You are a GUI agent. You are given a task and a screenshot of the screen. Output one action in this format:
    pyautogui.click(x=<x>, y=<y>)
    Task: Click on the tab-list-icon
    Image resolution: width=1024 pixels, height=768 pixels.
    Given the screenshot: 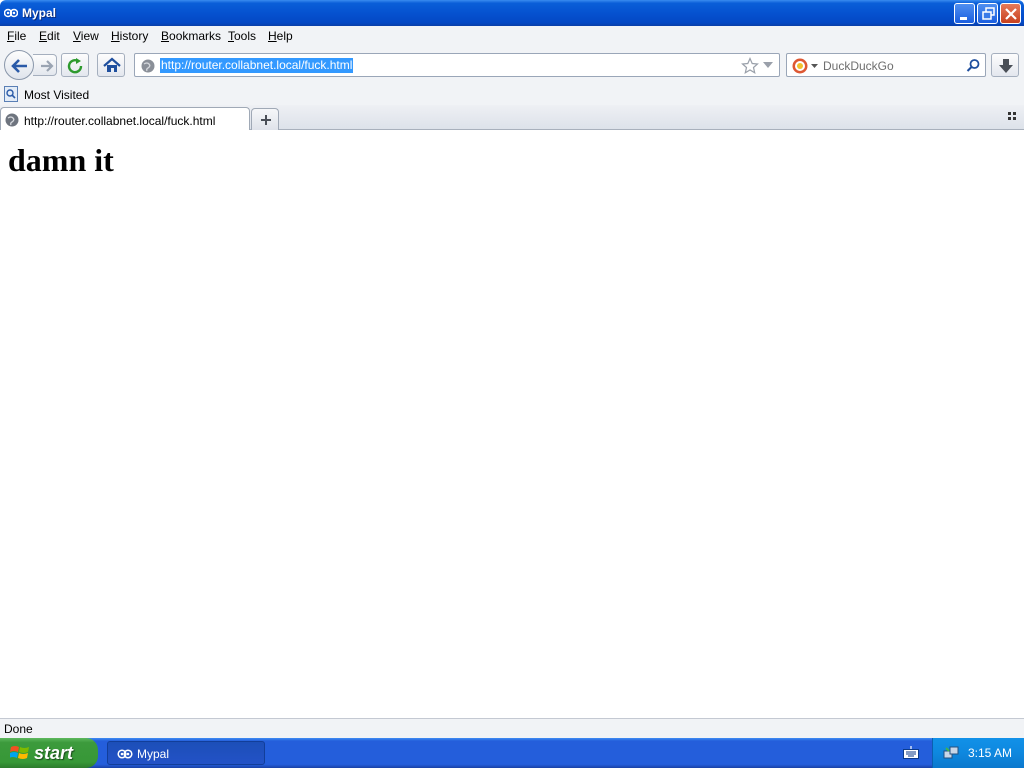 What is the action you would take?
    pyautogui.click(x=1013, y=116)
    